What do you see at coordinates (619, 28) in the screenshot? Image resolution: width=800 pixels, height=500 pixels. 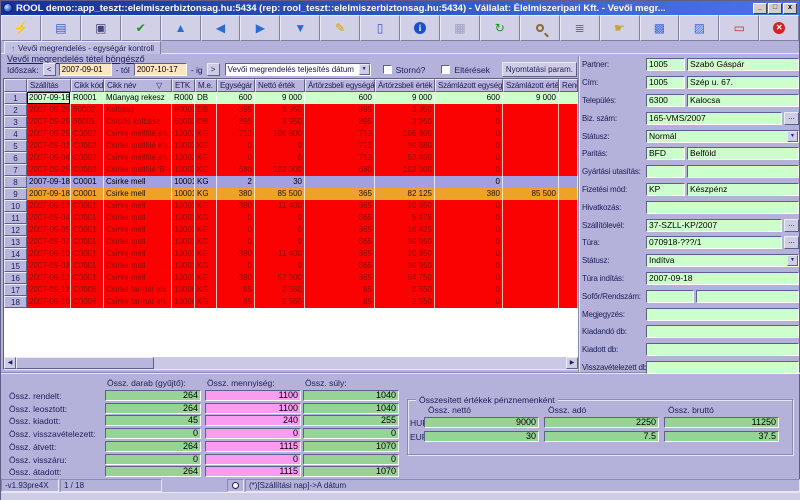 I see `sign-button: ☛` at bounding box center [619, 28].